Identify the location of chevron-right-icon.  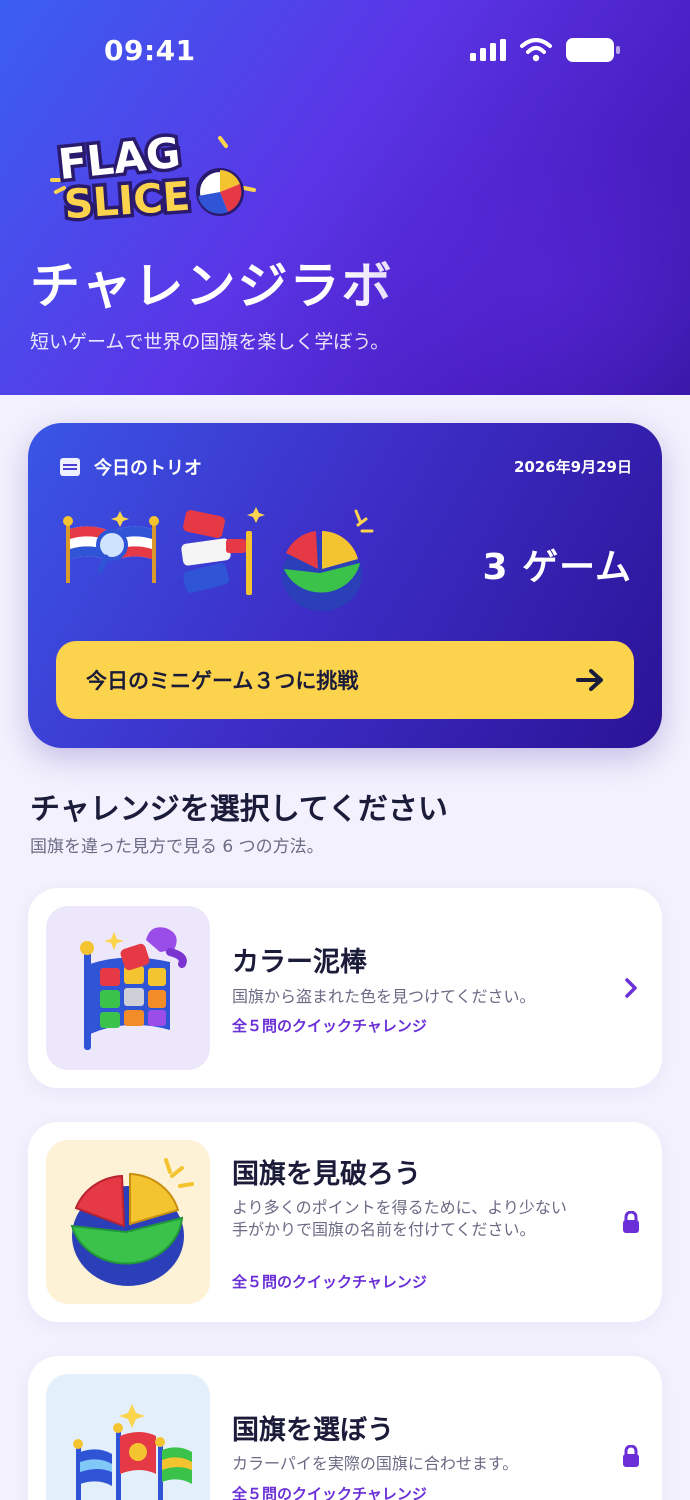
(631, 988).